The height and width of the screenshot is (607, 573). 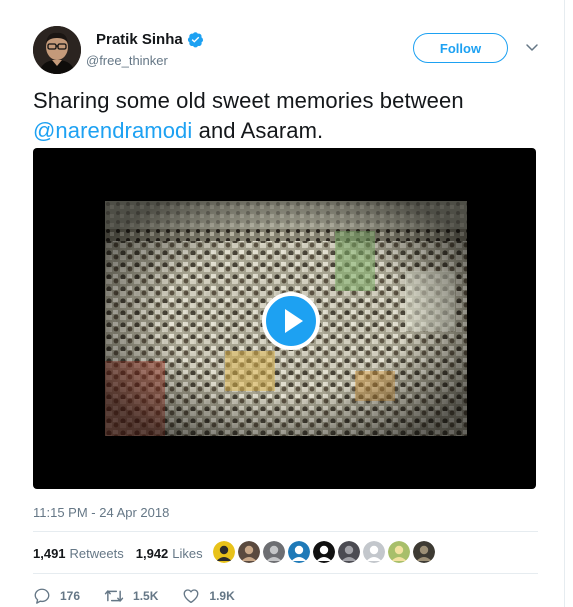 I want to click on engagement-stats: 1,491 Retweets 1,942 Likes, so click(x=124, y=553).